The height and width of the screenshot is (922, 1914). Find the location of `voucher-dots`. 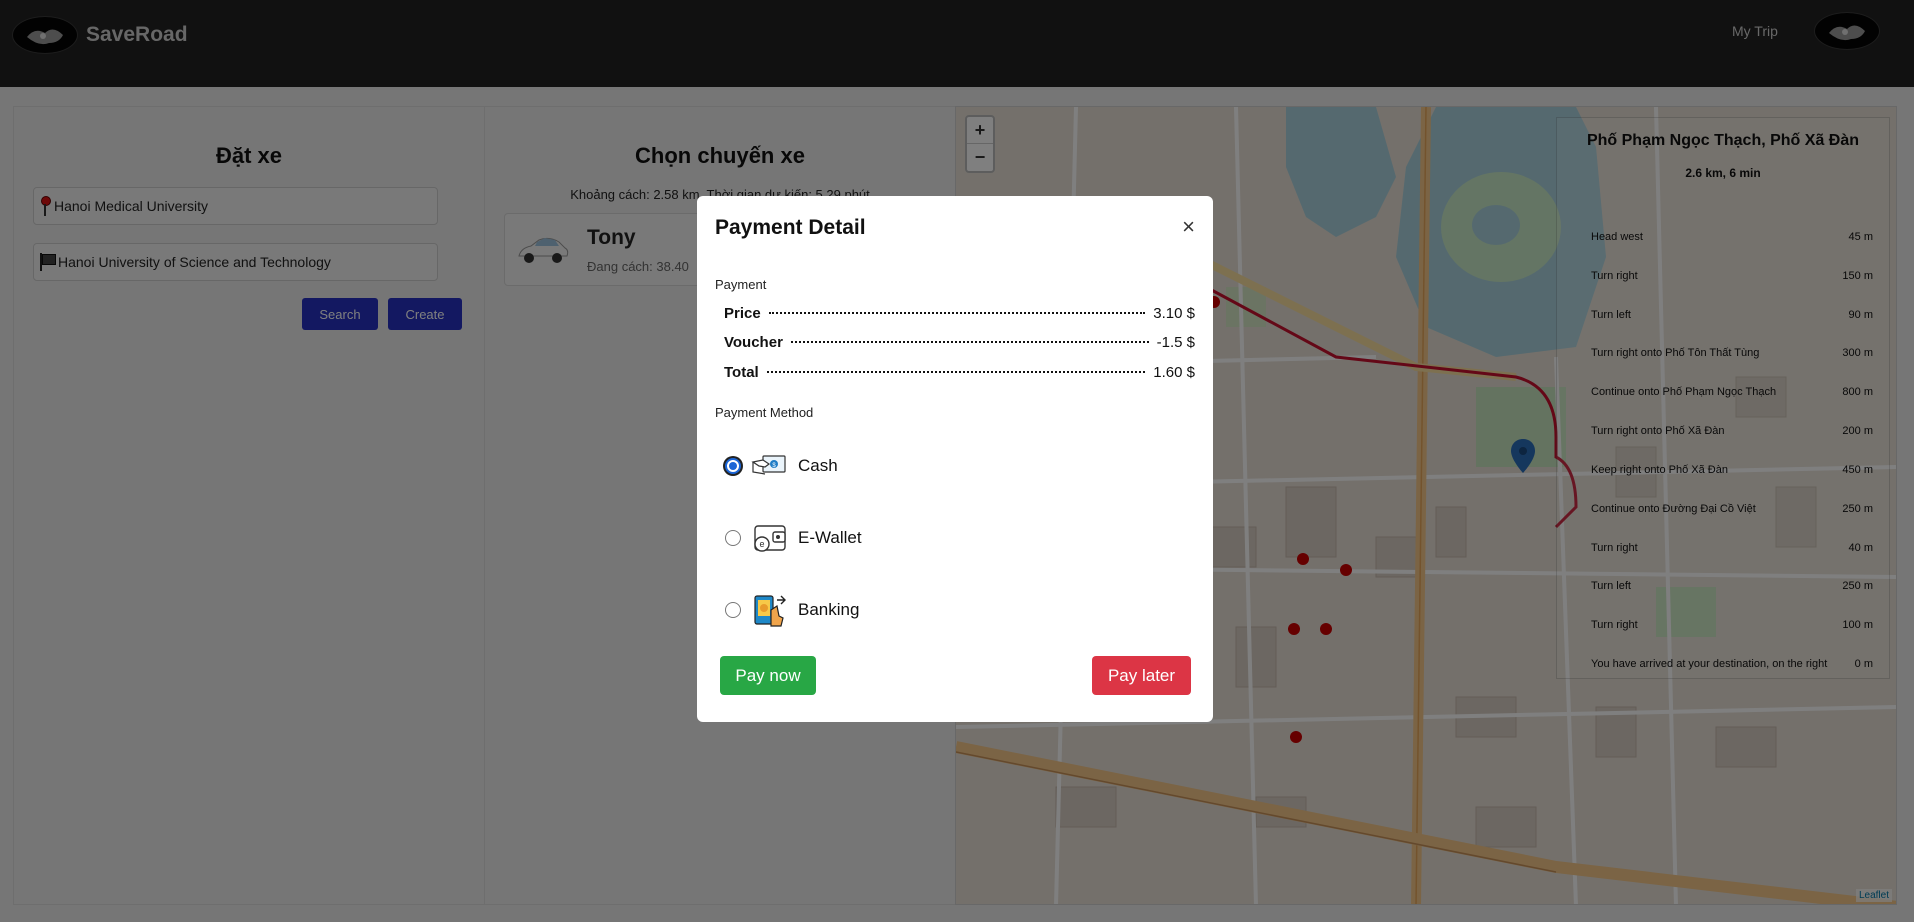

voucher-dots is located at coordinates (969, 342).